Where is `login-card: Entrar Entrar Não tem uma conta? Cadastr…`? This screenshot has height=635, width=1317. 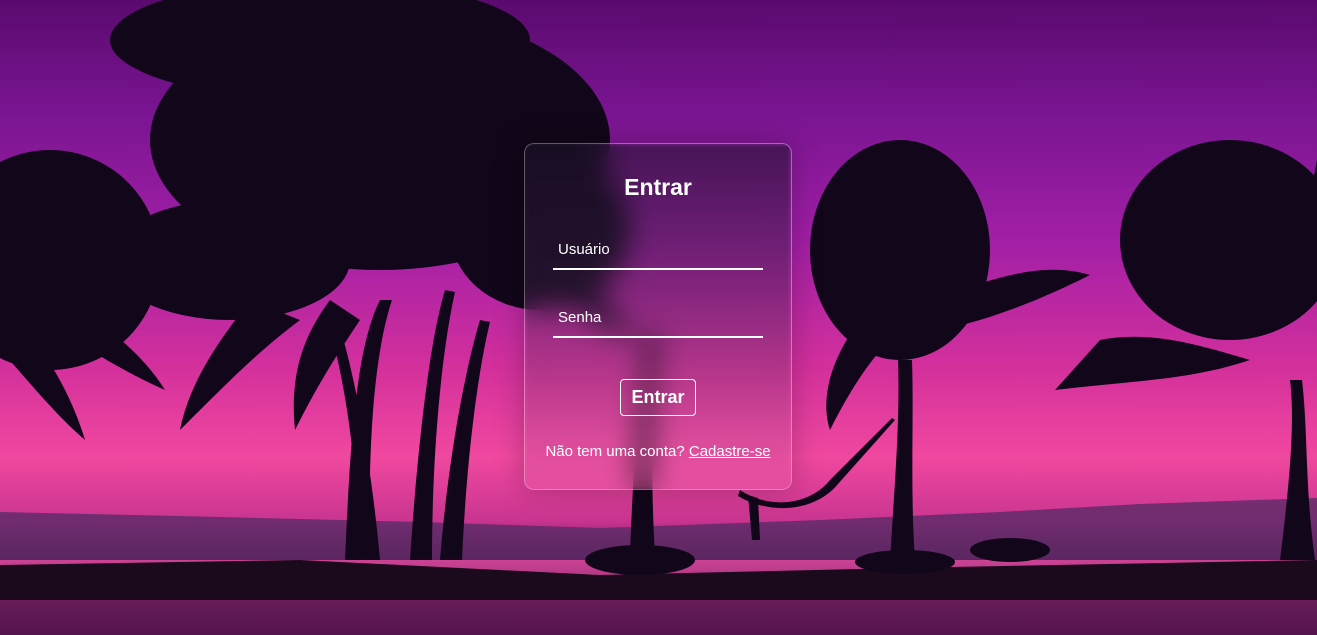
login-card: Entrar Entrar Não tem uma conta? Cadastr… is located at coordinates (658, 316).